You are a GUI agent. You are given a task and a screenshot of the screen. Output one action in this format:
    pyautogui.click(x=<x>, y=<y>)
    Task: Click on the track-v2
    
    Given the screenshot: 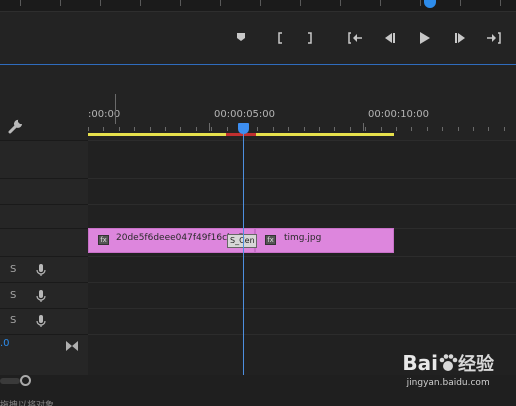 What is the action you would take?
    pyautogui.click(x=302, y=191)
    